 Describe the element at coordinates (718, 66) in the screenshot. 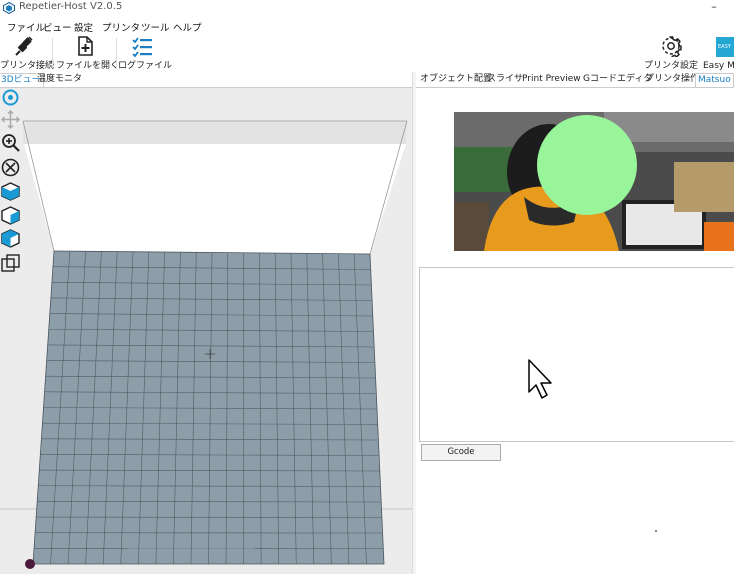

I see `easy-mode-label: Easy M` at that location.